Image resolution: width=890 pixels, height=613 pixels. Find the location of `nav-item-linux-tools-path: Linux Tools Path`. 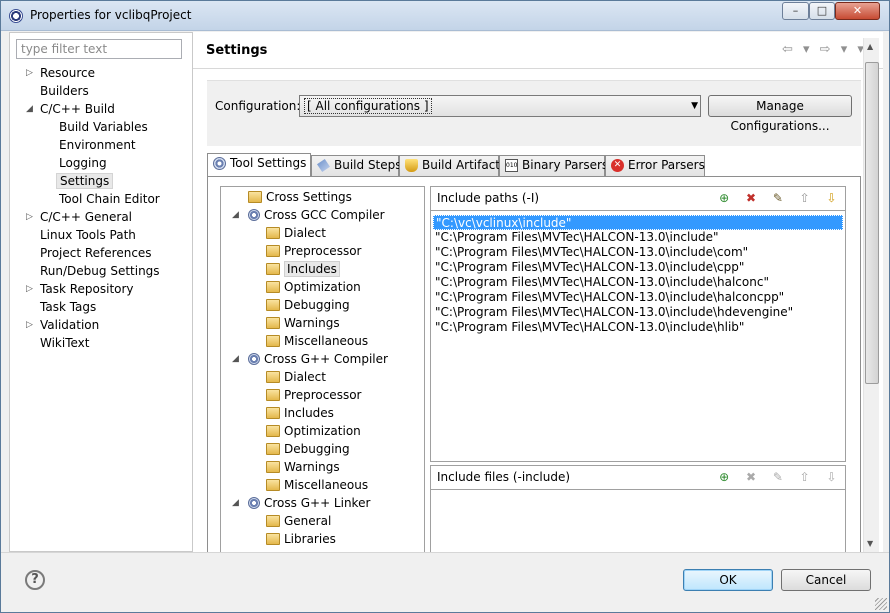

nav-item-linux-tools-path: Linux Tools Path is located at coordinates (88, 235).